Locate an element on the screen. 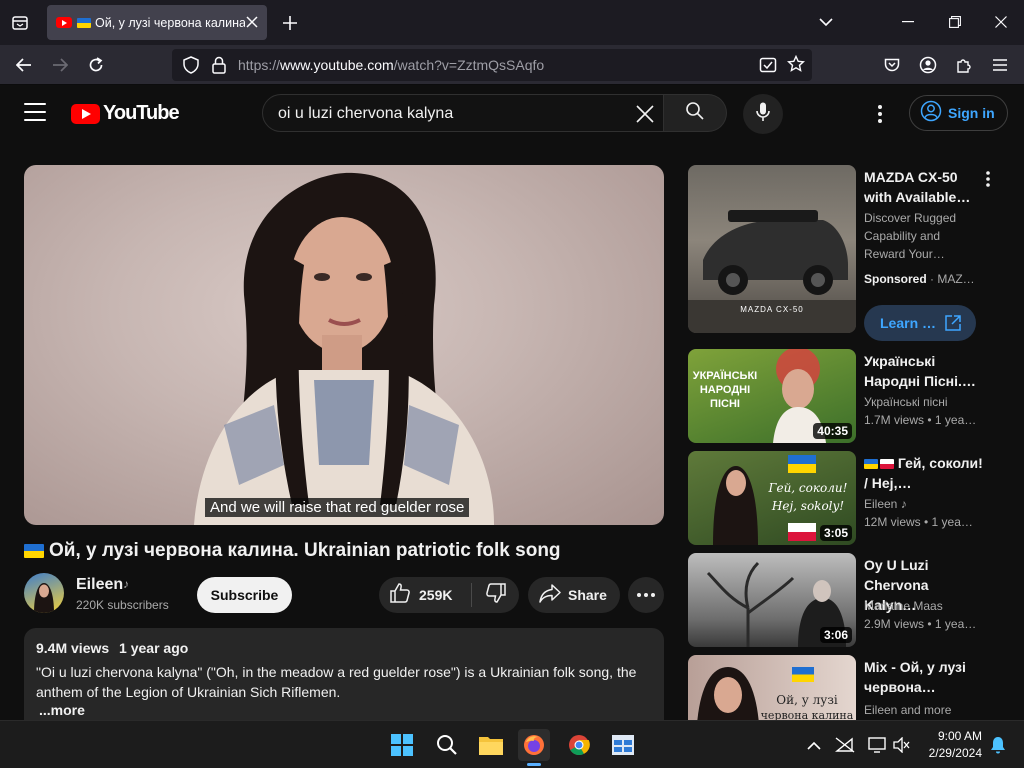 This screenshot has height=768, width=1024. dislike-button is located at coordinates (495, 595).